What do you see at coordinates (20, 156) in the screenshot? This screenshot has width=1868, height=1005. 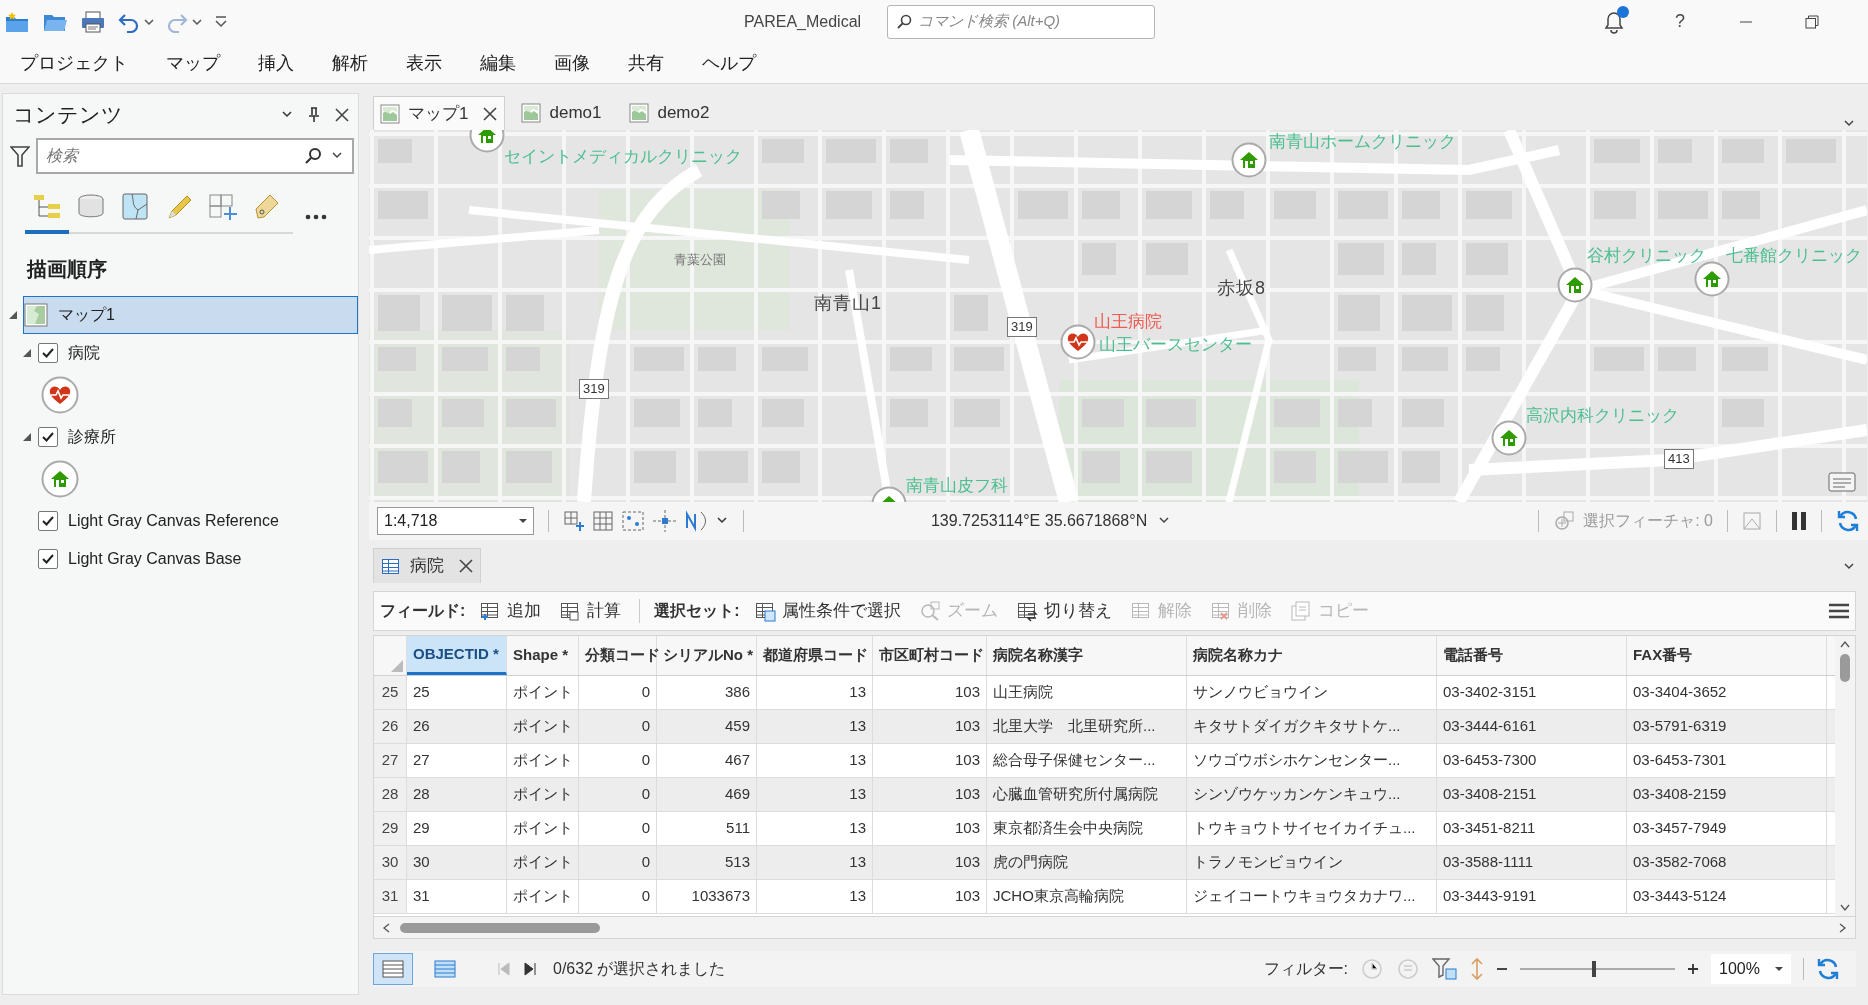 I see `filter-icon` at bounding box center [20, 156].